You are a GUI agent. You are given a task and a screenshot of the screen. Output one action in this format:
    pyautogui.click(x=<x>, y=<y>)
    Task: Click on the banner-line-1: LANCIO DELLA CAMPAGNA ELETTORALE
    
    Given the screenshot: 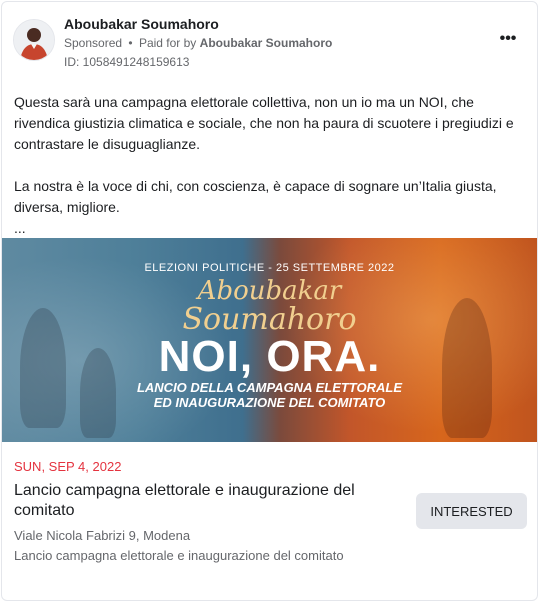 What is the action you would take?
    pyautogui.click(x=269, y=387)
    